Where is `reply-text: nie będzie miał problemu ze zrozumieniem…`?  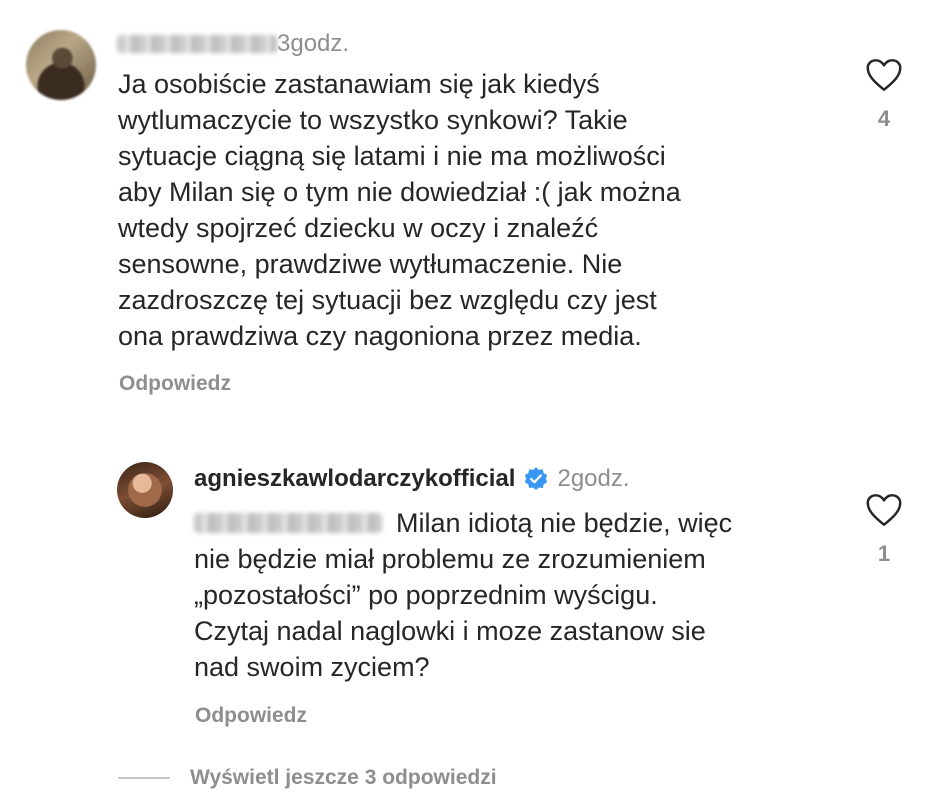
reply-text: nie będzie miał problemu ze zrozumieniem… is located at coordinates (450, 613).